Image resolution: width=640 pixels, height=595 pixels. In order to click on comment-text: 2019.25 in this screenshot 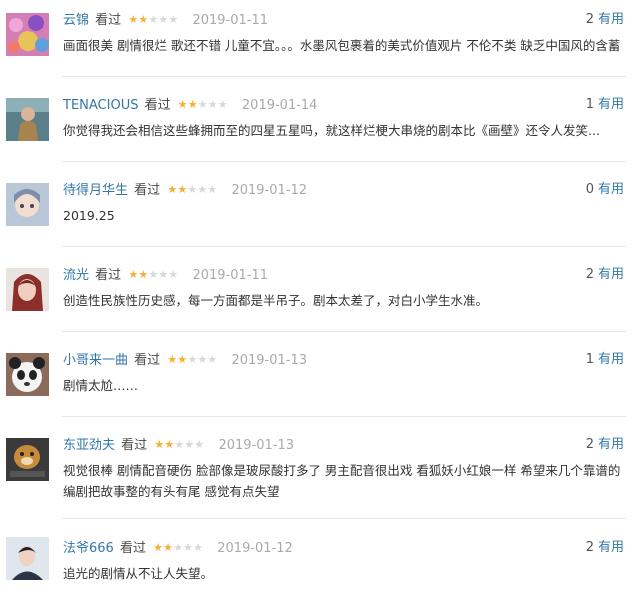, I will do `click(89, 215)`.